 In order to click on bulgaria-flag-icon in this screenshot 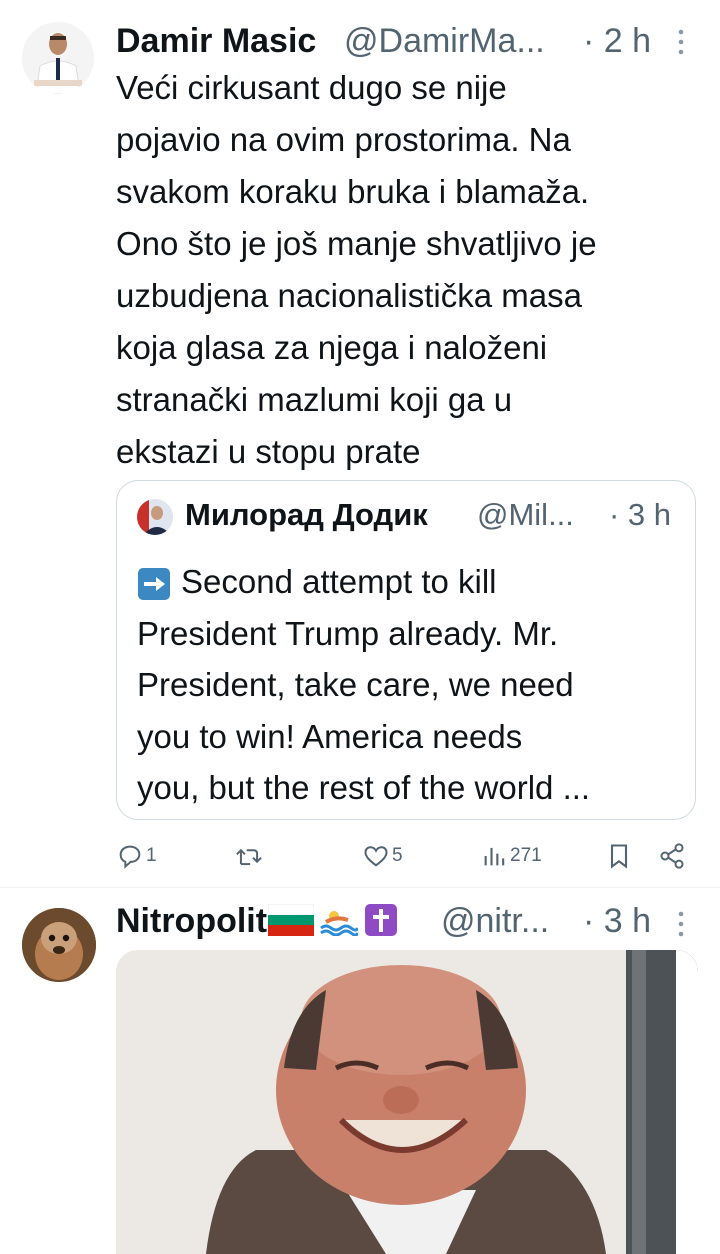, I will do `click(291, 920)`.